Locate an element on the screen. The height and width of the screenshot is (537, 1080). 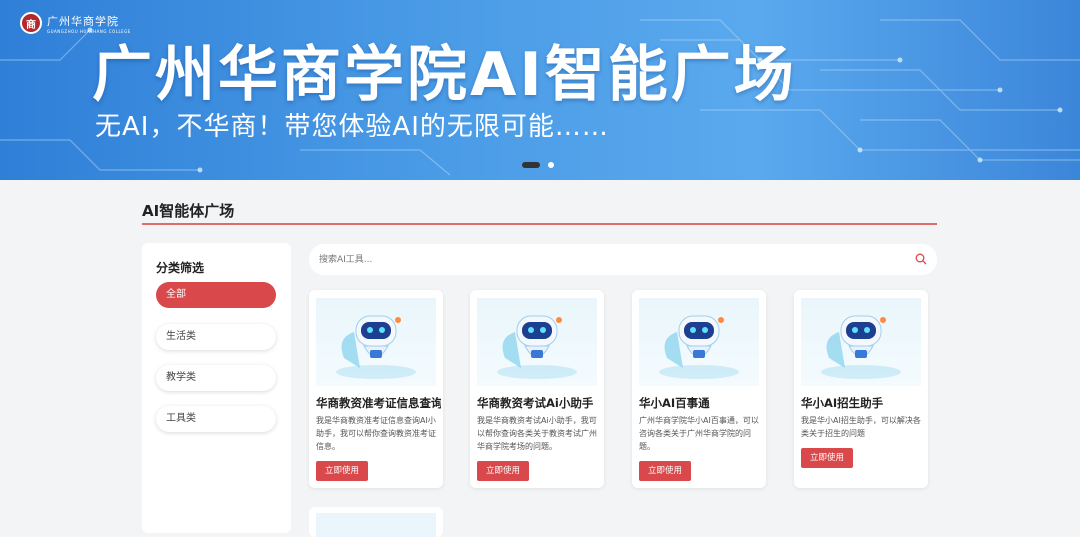
banner-title: 广州华商学院AI智能广场 is located at coordinates (444, 75).